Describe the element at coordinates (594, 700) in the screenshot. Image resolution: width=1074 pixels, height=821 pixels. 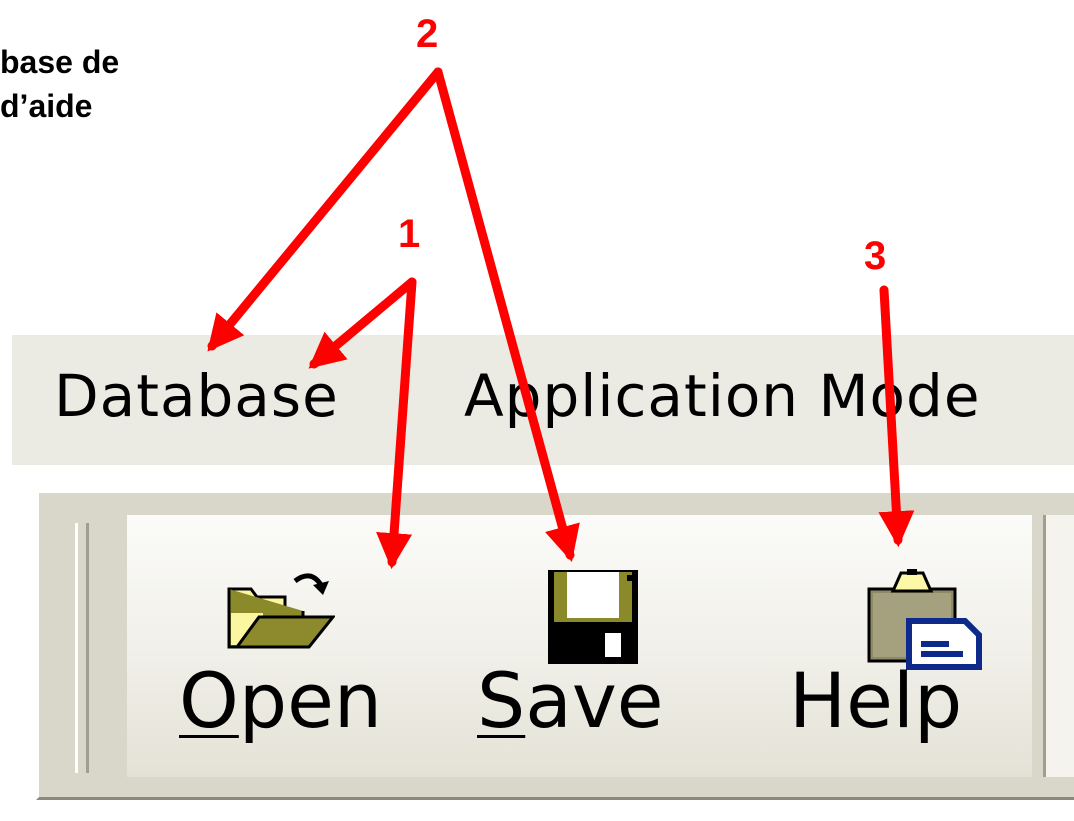
I see `save-label-rest: ave` at that location.